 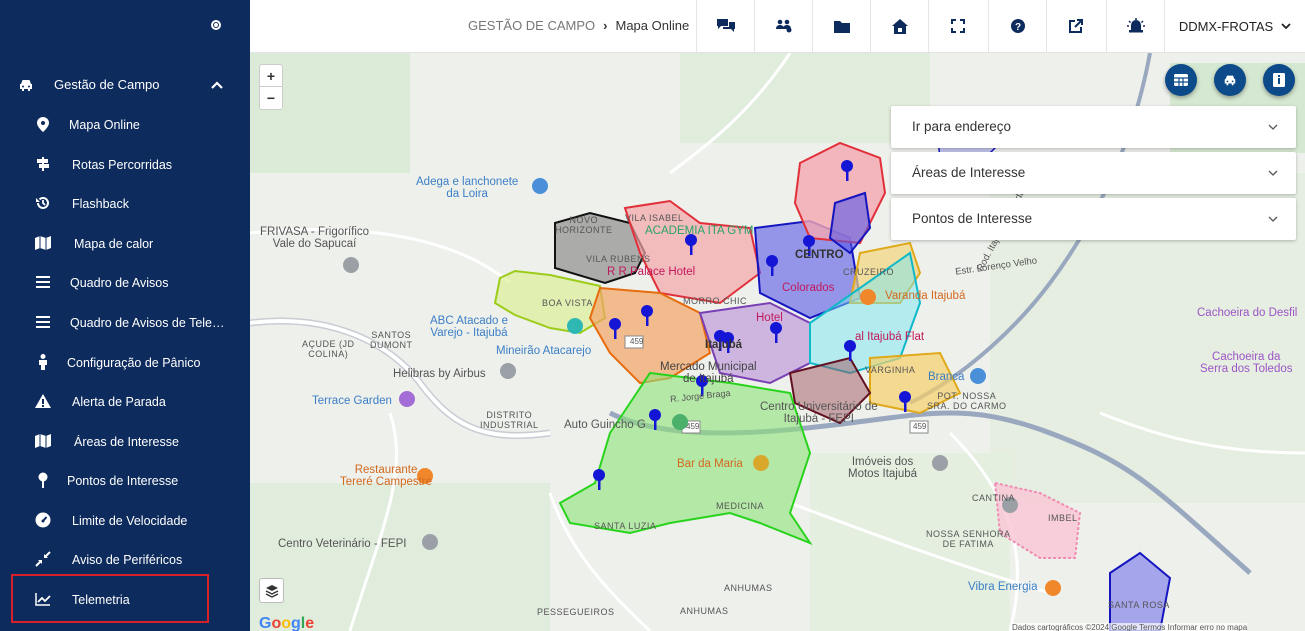 What do you see at coordinates (969, 172) in the screenshot?
I see `panel-label: Áreas de Interesse` at bounding box center [969, 172].